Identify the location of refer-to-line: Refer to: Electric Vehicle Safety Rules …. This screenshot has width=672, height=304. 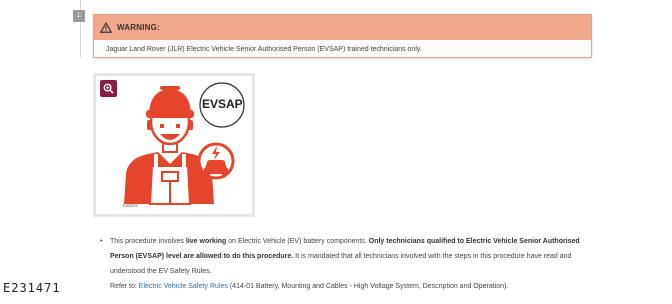
(350, 286).